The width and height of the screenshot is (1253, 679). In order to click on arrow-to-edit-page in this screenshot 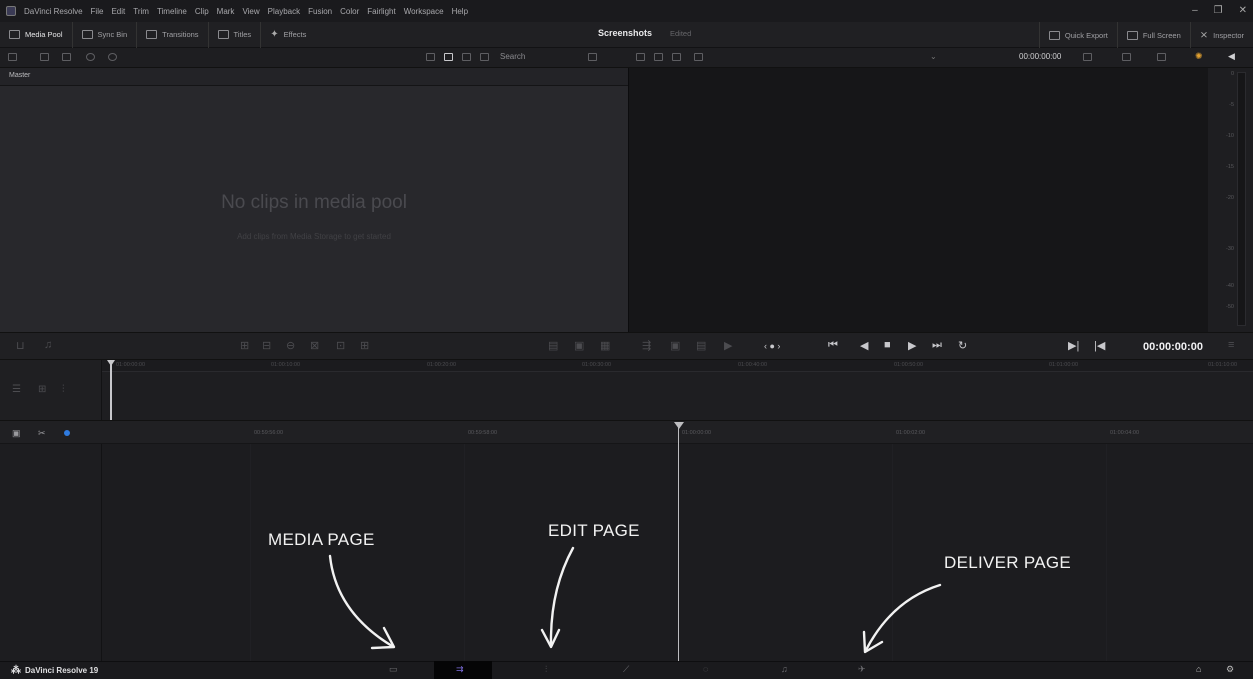, I will do `click(562, 596)`.